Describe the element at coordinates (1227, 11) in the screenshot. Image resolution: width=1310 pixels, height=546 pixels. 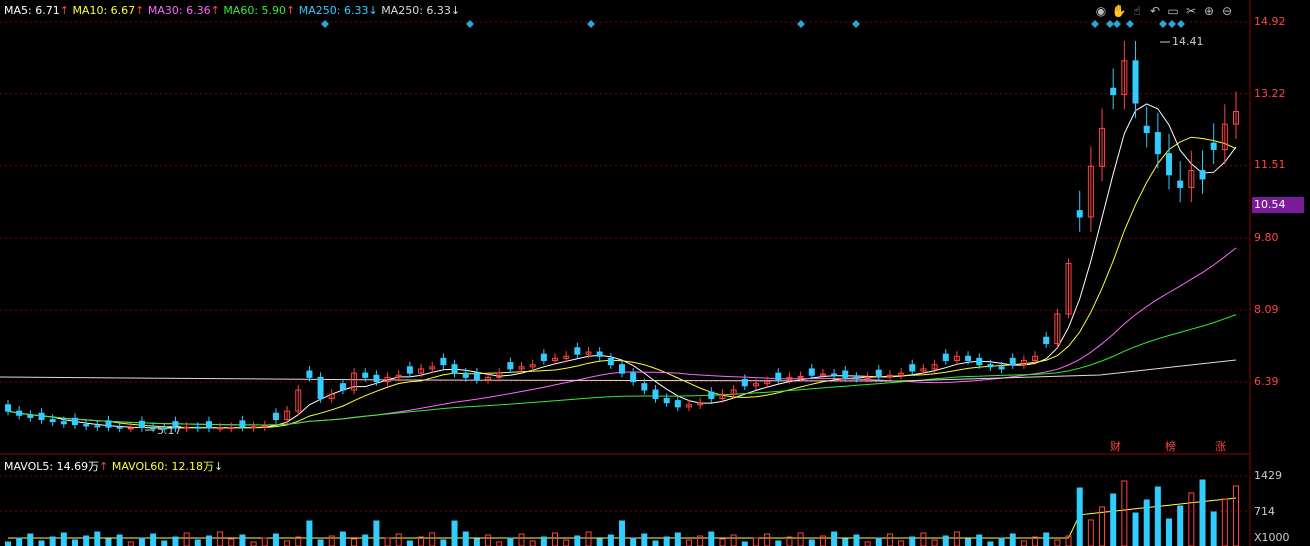
I see `zoom-out-icon: ⊖` at that location.